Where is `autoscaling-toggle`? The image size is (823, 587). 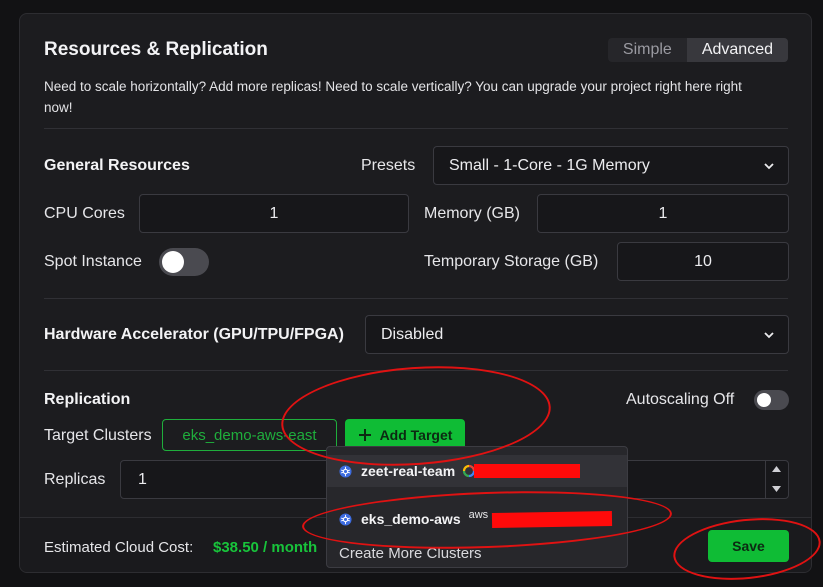
autoscaling-toggle is located at coordinates (771, 400).